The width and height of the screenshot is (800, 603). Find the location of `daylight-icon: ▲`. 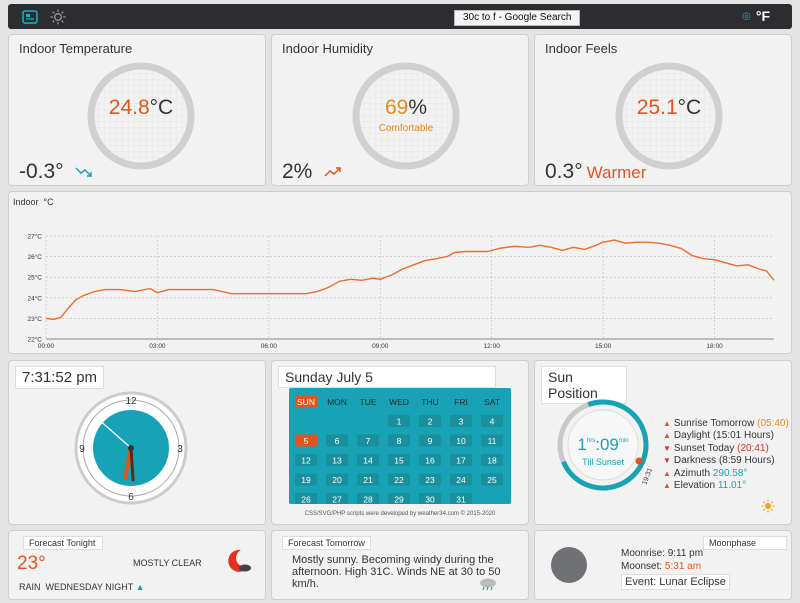

daylight-icon: ▲ is located at coordinates (667, 435).